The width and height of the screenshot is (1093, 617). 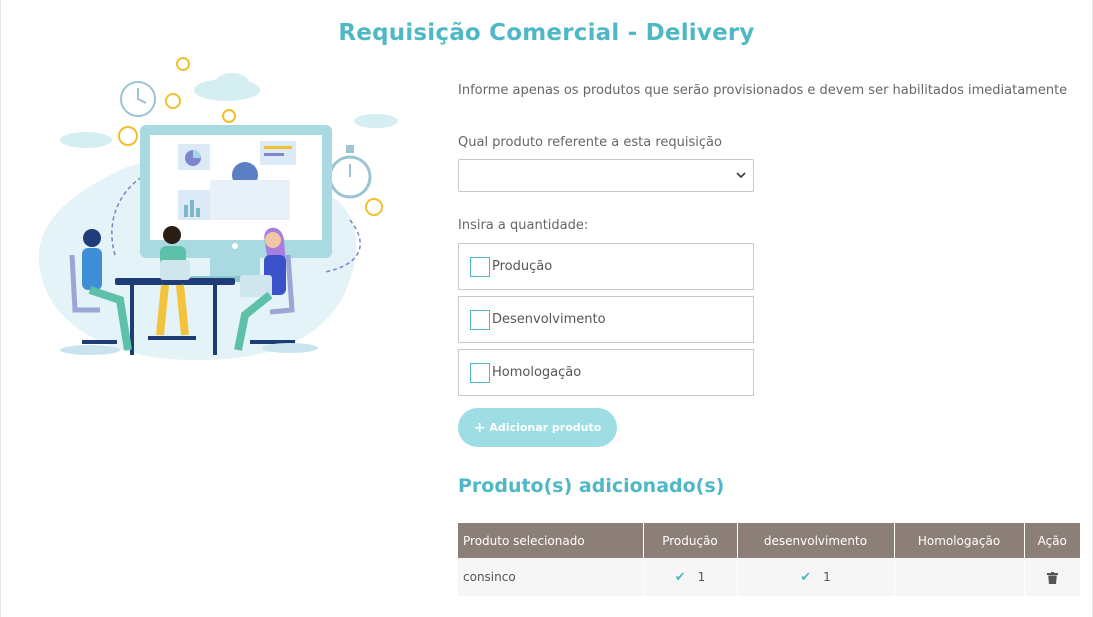 I want to click on trash-icon, so click(x=1052, y=577).